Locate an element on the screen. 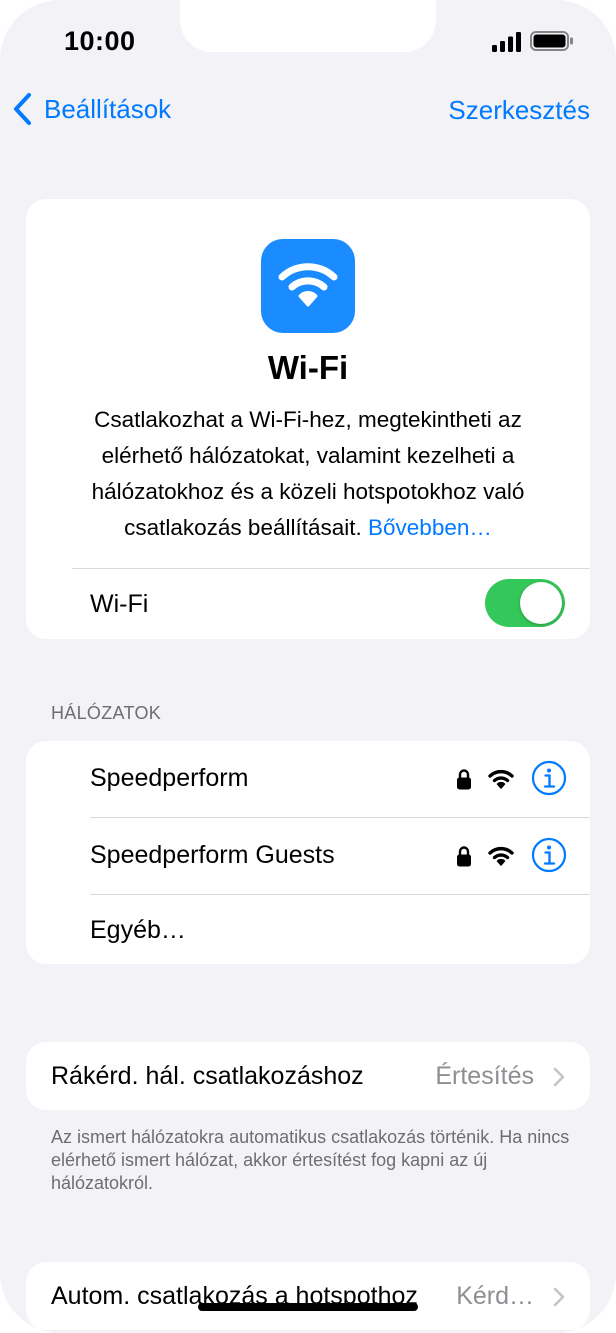 Image resolution: width=616 pixels, height=1333 pixels. edit-button: Szerkesztés is located at coordinates (519, 110).